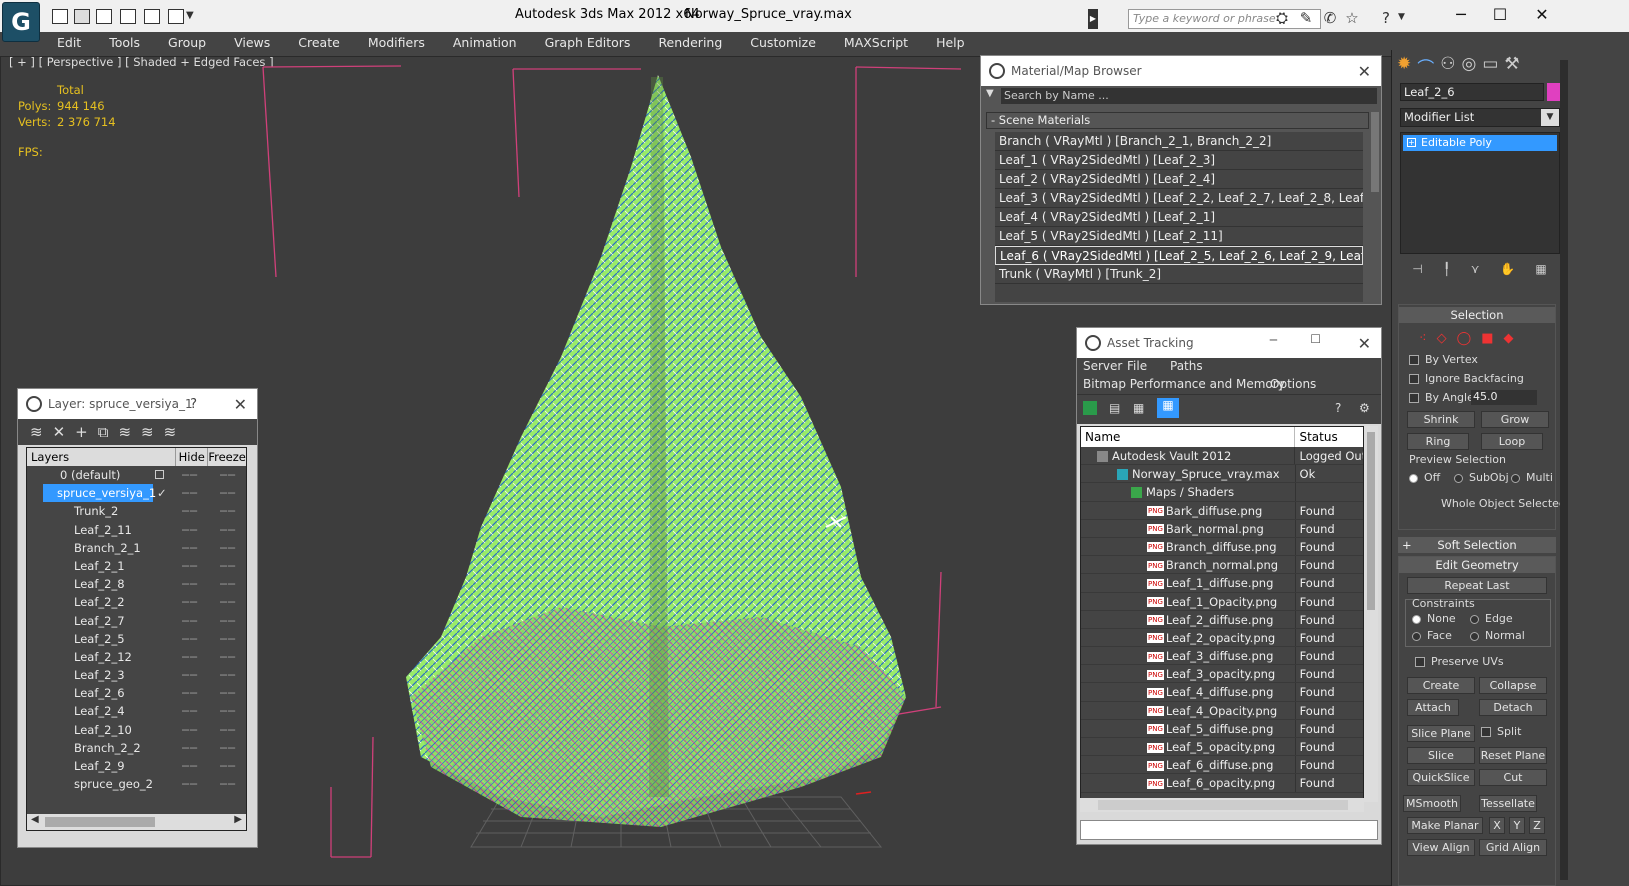 This screenshot has width=1629, height=886. What do you see at coordinates (1401, 17) in the screenshot?
I see `help-dropdown-icon: ▼` at bounding box center [1401, 17].